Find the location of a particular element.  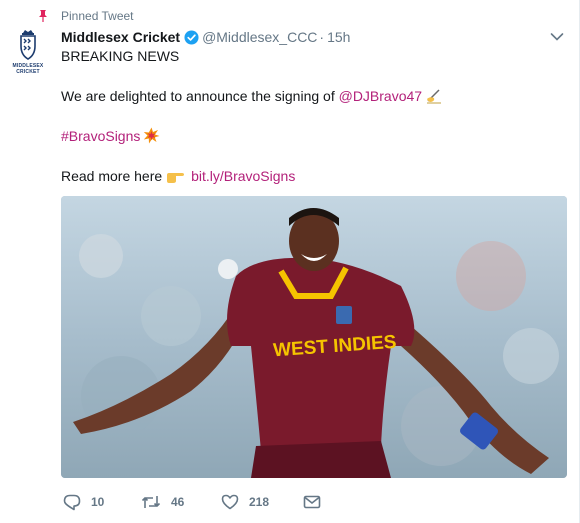

avatar-wordmark: MIDDLESEX CRICKET is located at coordinates (28, 69).